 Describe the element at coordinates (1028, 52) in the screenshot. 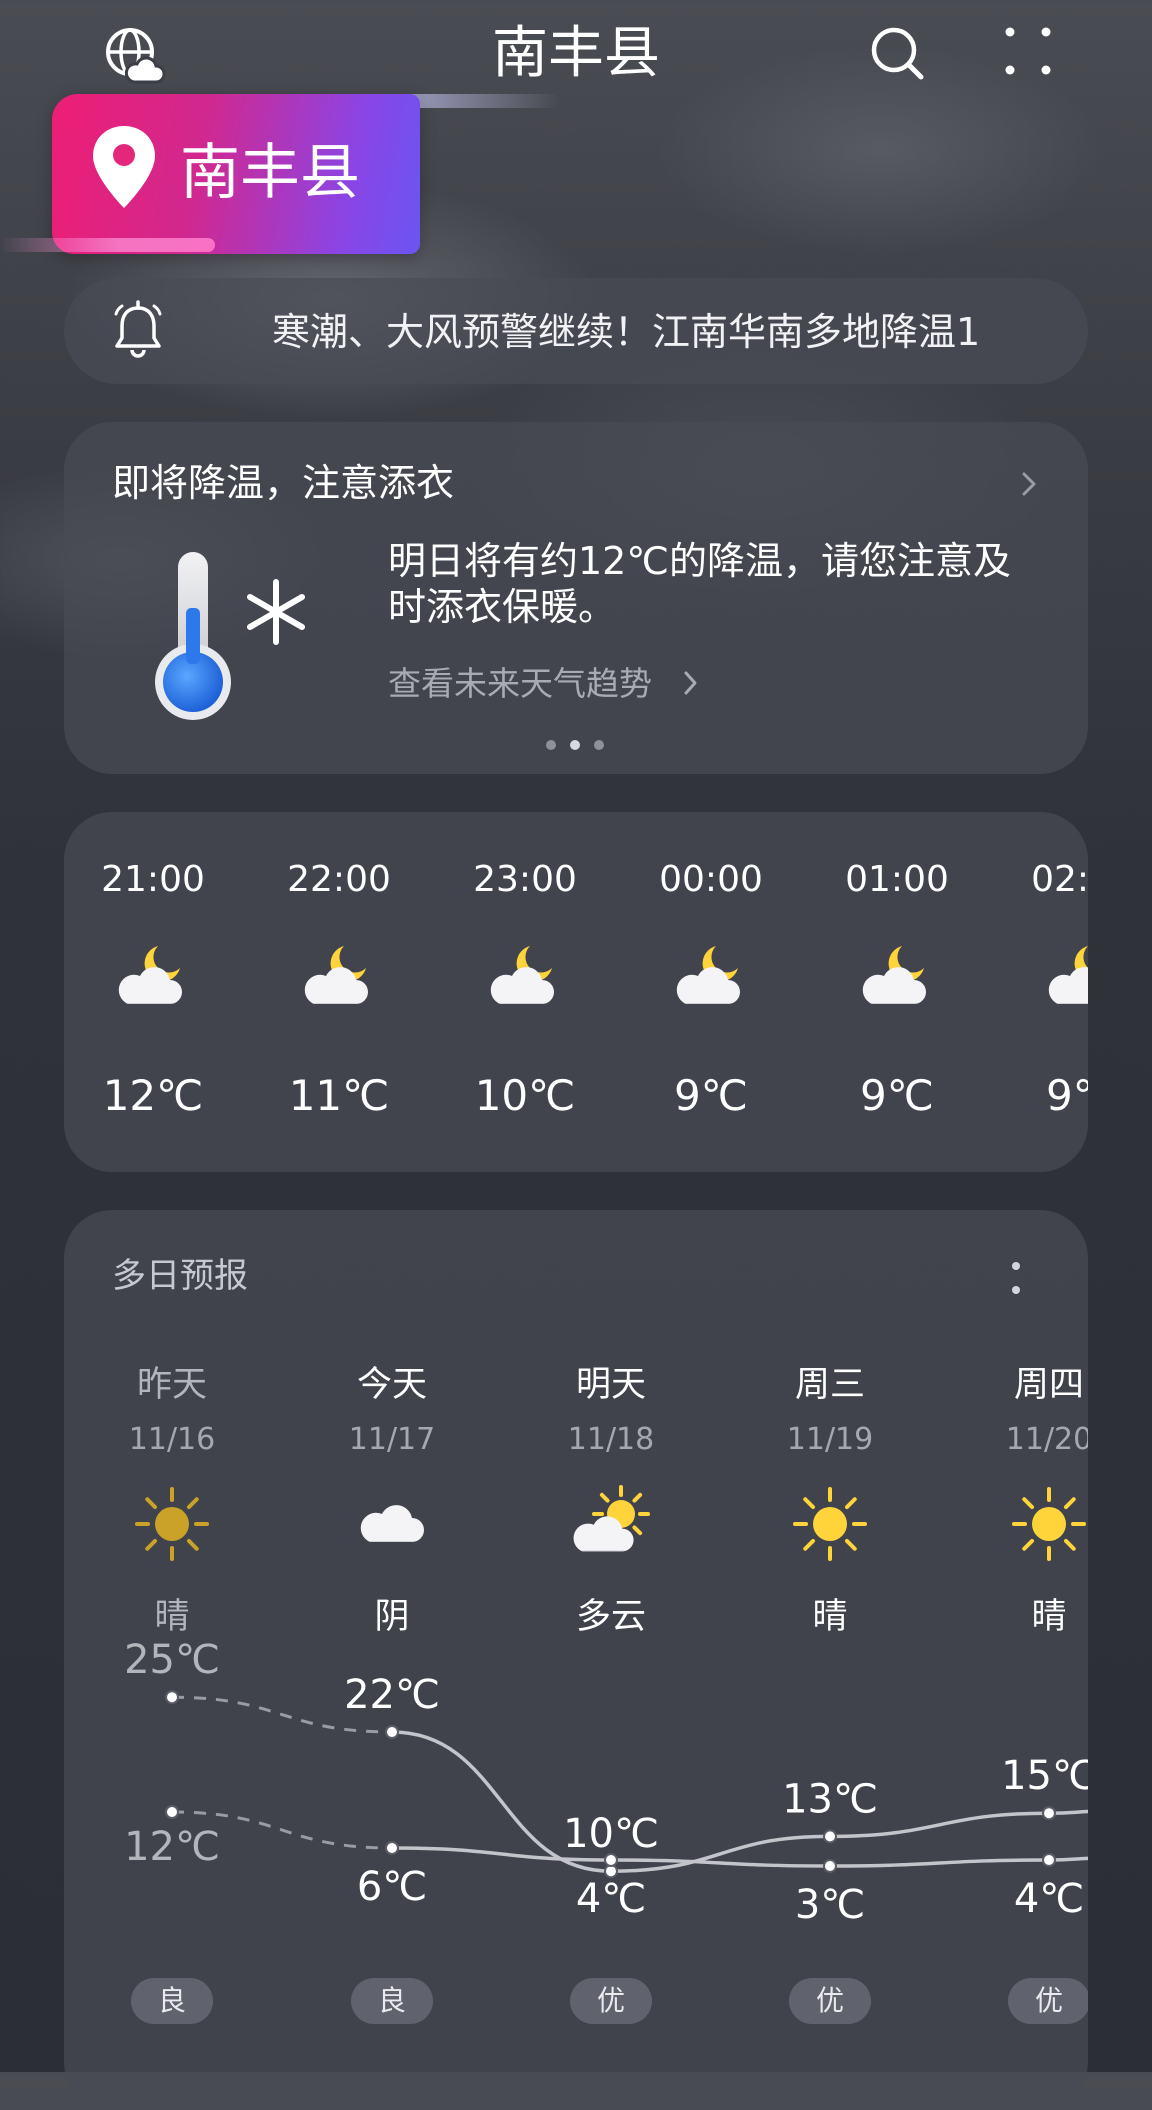

I see `more-dots-icon` at that location.